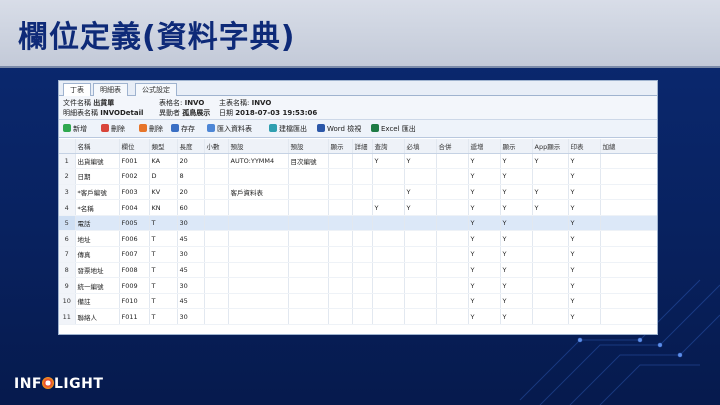 The height and width of the screenshot is (405, 720). I want to click on grid-cell: 統一編號, so click(97, 285).